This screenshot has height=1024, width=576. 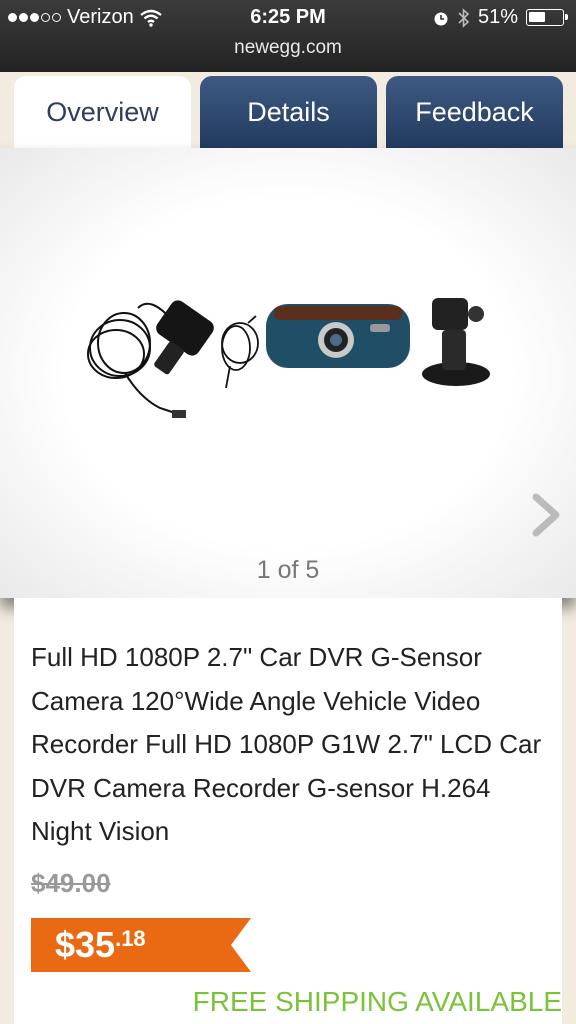 What do you see at coordinates (288, 36) in the screenshot?
I see `status-bar: Verizon 6:25 PM 51% newegg.com` at bounding box center [288, 36].